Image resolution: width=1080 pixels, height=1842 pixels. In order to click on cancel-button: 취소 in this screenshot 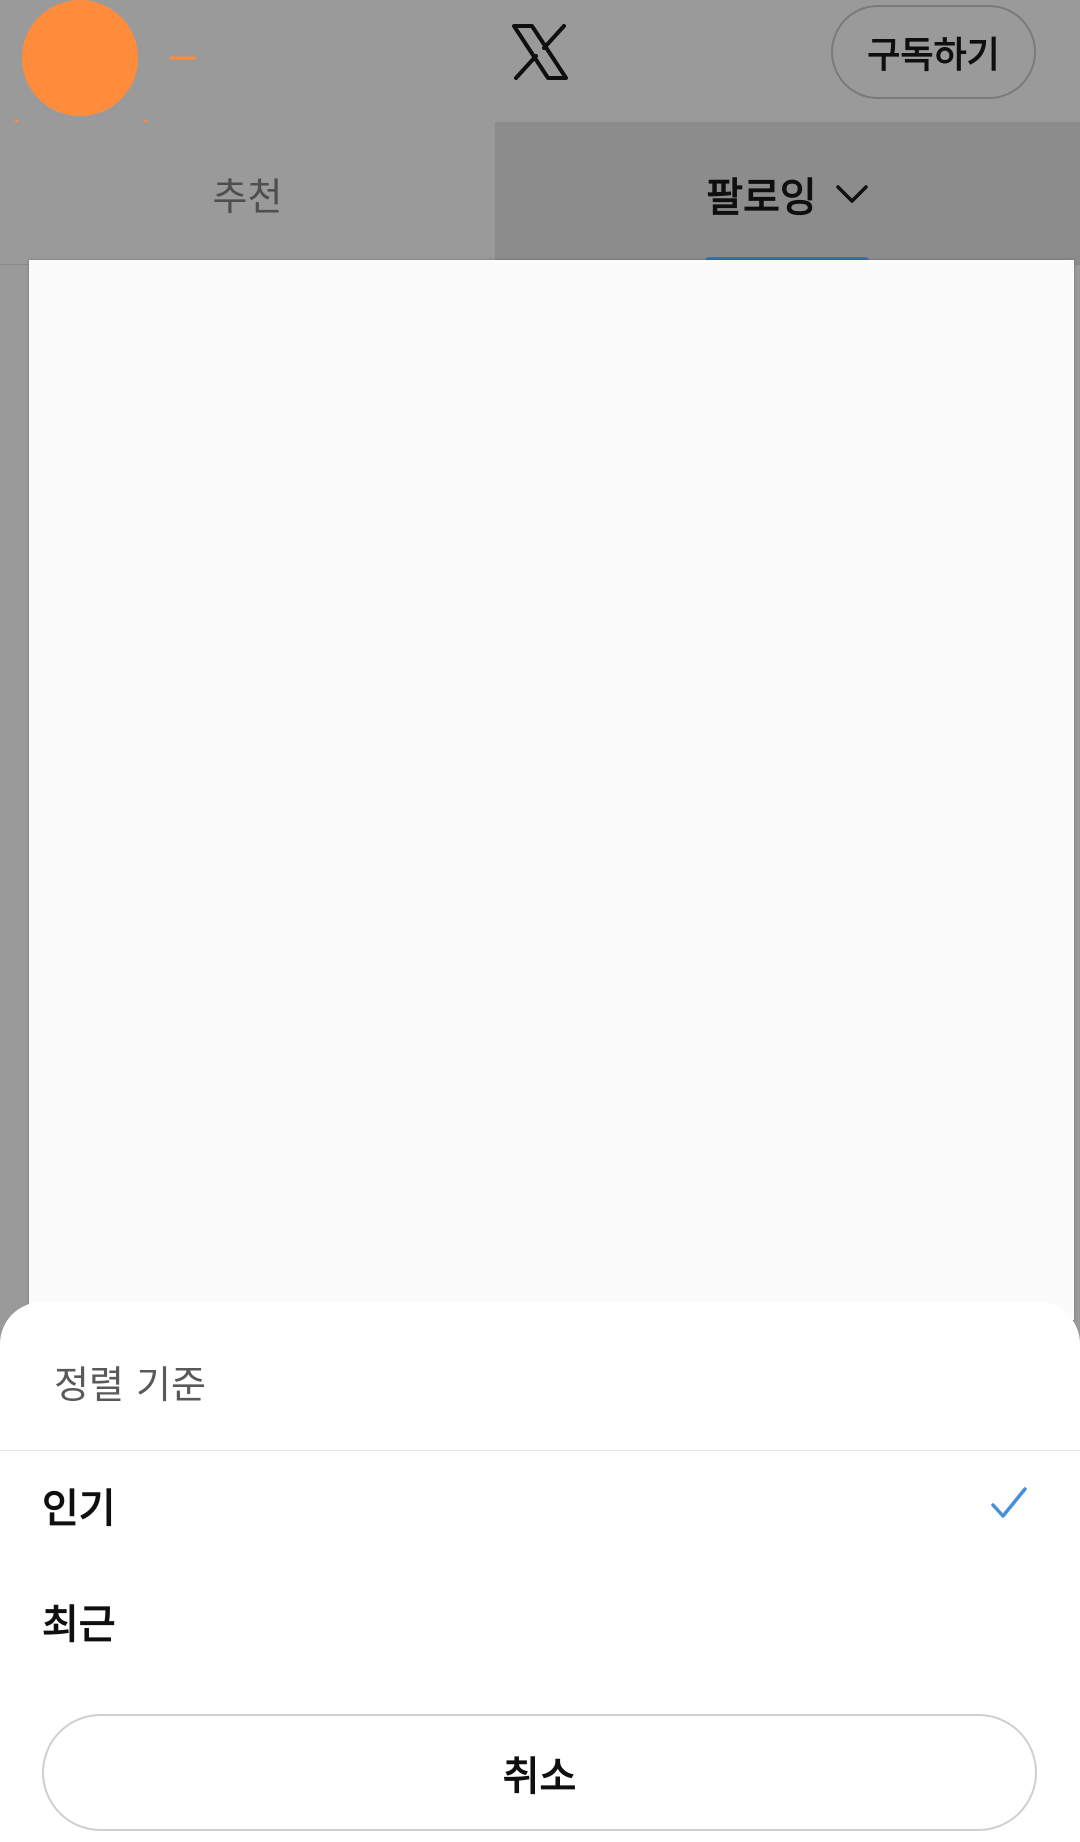, I will do `click(539, 1772)`.